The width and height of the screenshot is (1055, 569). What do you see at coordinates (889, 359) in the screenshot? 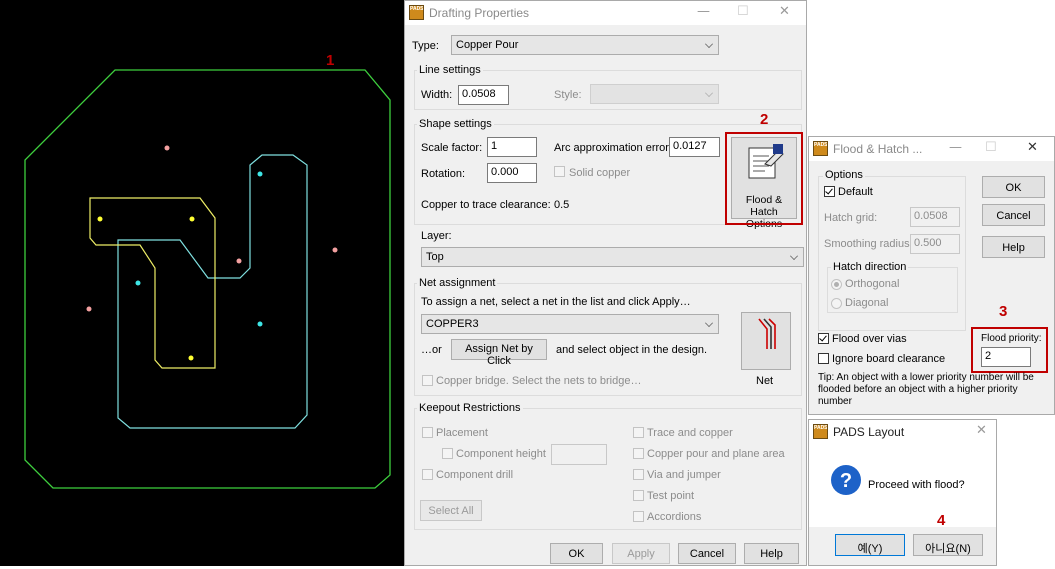
I see `ignore-board-clearance-label: Ignore board clearance` at bounding box center [889, 359].